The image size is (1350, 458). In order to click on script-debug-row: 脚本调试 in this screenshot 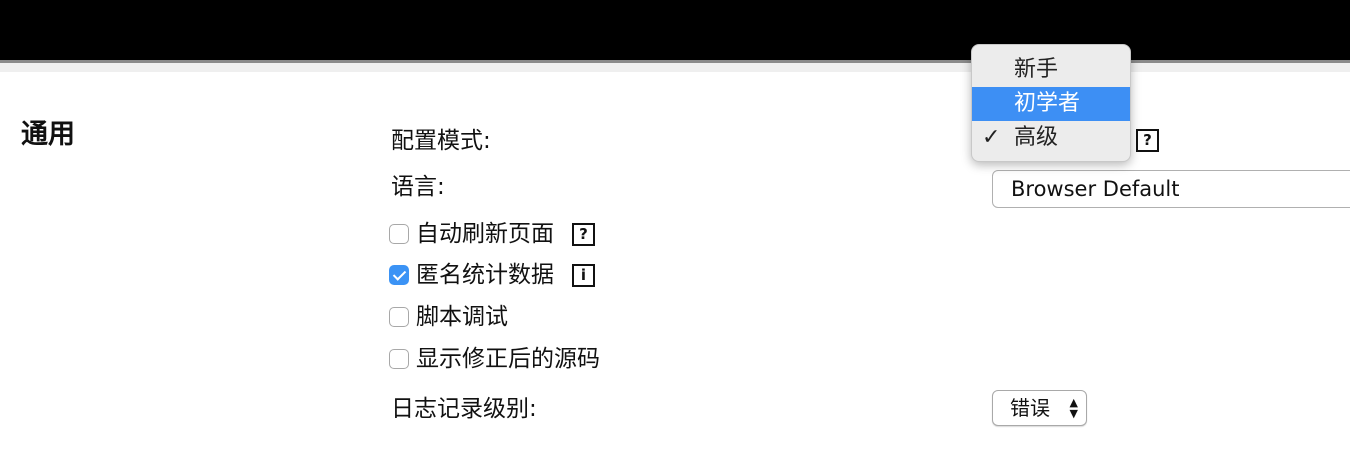, I will do `click(448, 317)`.